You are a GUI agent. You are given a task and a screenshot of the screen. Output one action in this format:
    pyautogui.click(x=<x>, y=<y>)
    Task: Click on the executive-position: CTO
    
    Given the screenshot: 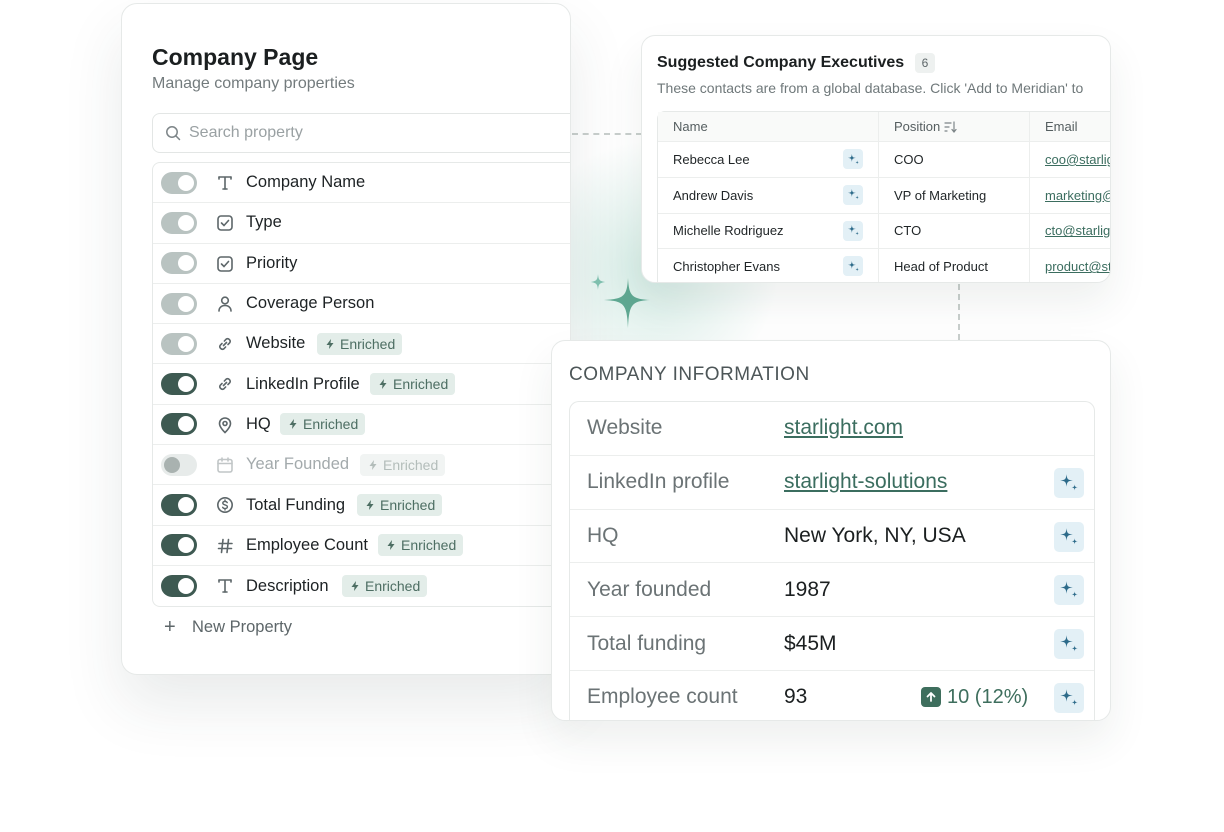 What is the action you would take?
    pyautogui.click(x=954, y=231)
    